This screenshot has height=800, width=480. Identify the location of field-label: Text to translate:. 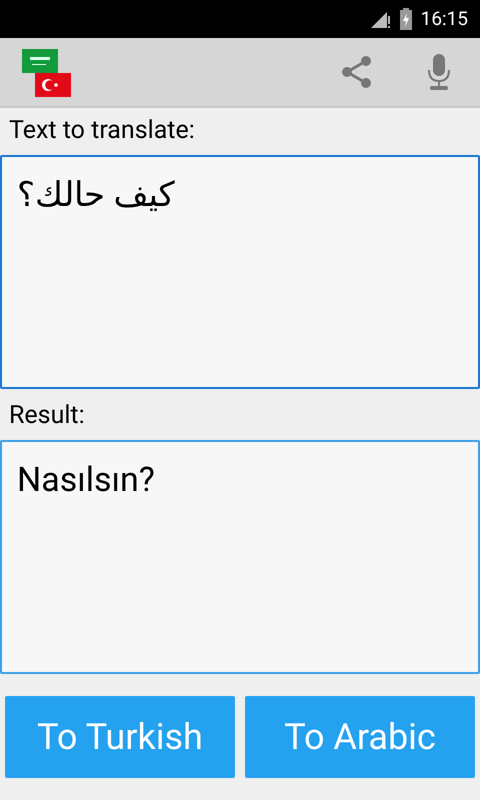
(102, 131).